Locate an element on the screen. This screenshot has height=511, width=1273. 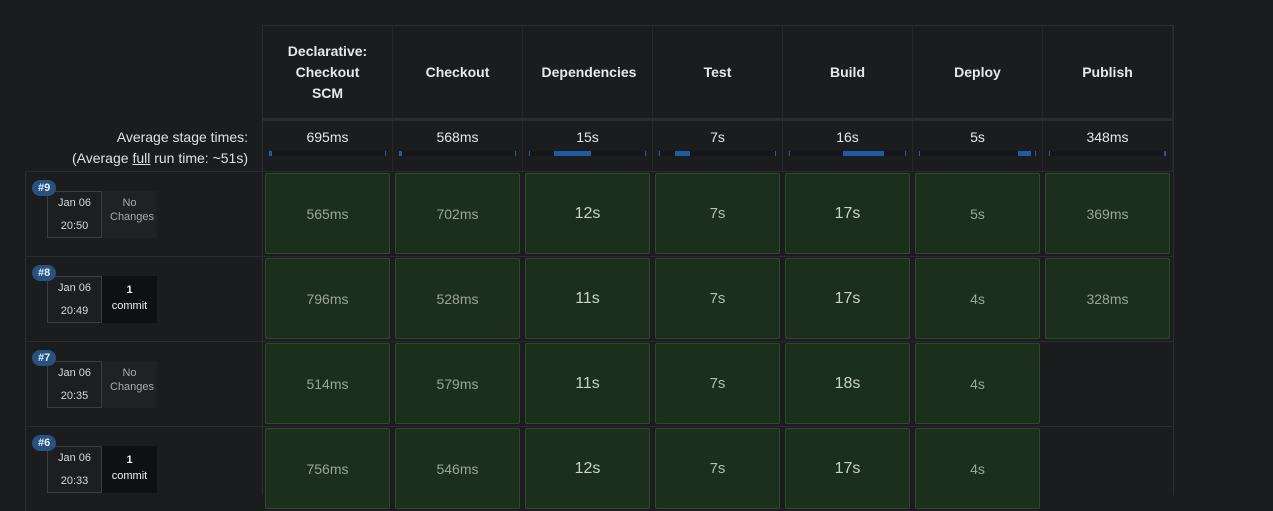
stage-duration: 18s is located at coordinates (847, 383).